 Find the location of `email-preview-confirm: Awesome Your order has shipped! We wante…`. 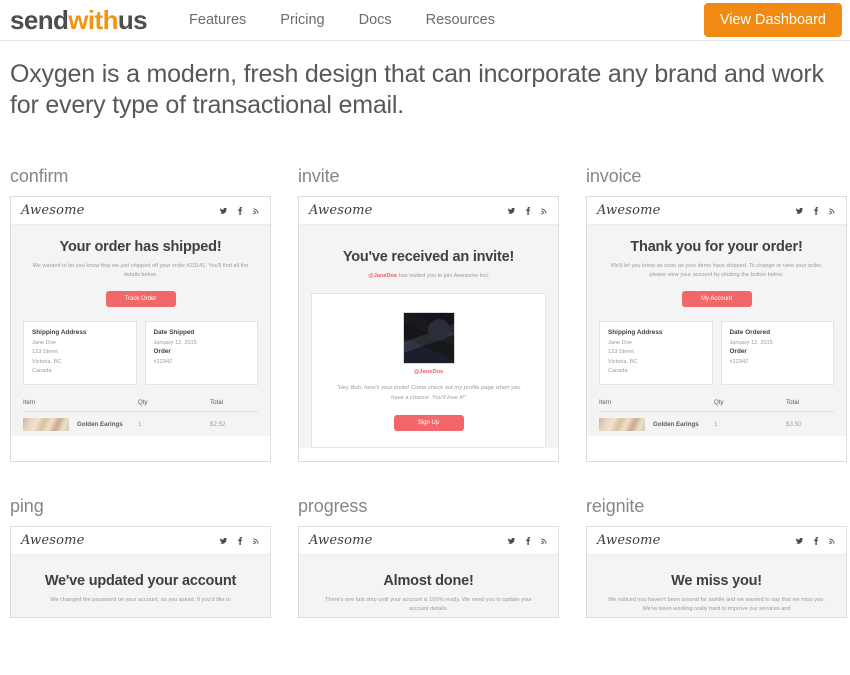

email-preview-confirm: Awesome Your order has shipped! We wante… is located at coordinates (140, 329).